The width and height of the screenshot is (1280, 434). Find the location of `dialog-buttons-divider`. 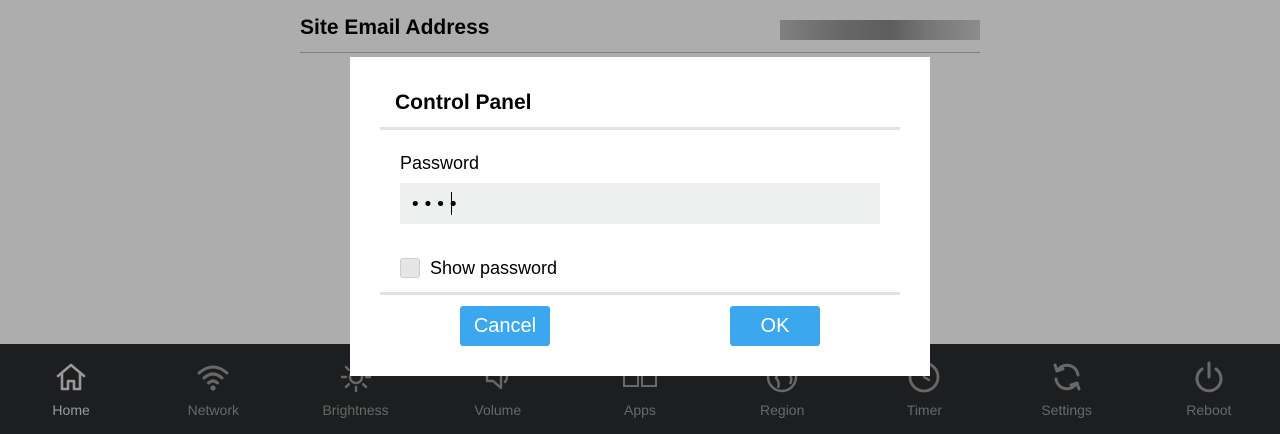

dialog-buttons-divider is located at coordinates (640, 293).